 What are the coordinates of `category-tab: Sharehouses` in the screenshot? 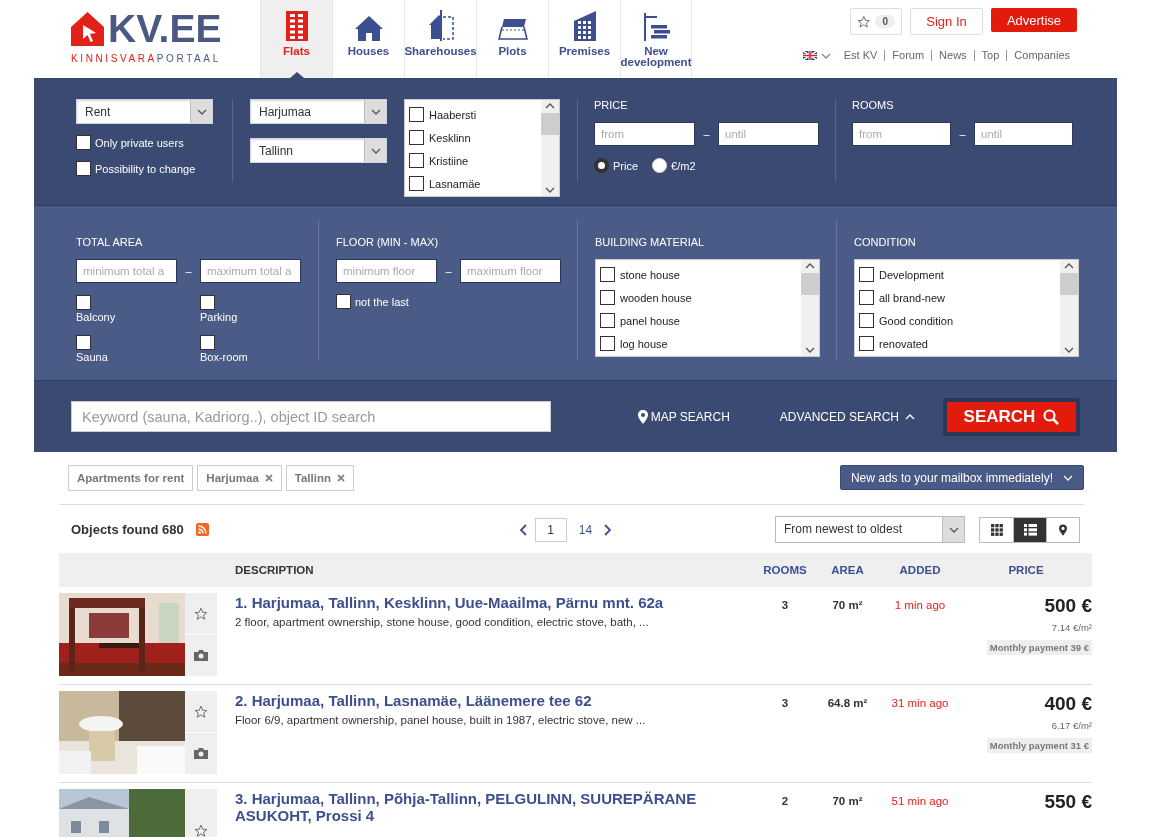 It's located at (440, 39).